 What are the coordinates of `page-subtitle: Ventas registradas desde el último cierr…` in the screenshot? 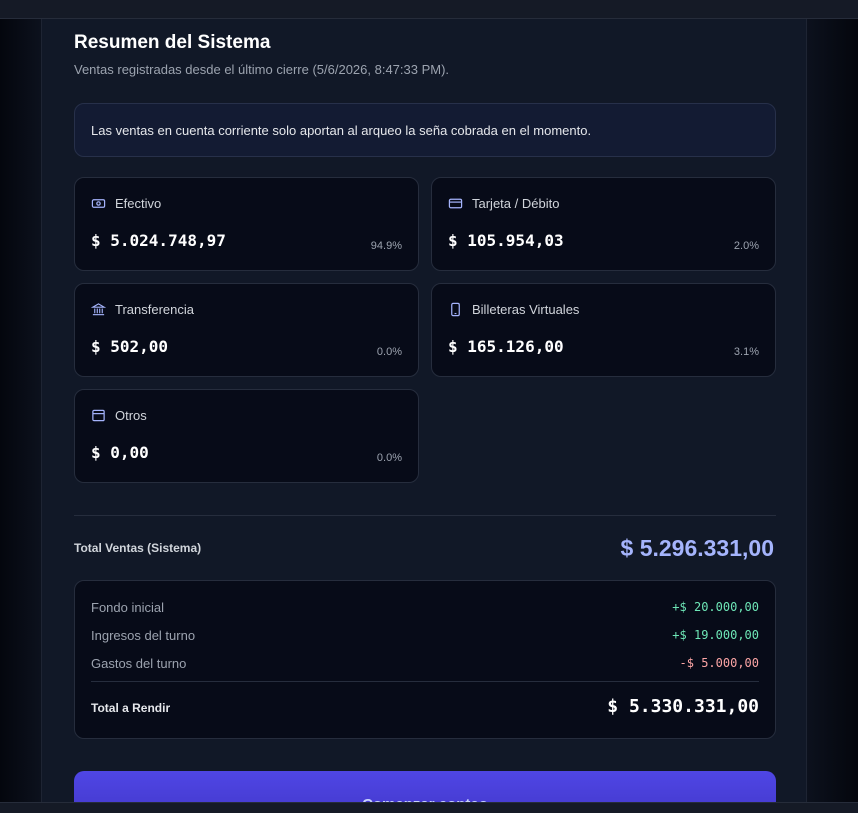 It's located at (262, 69).